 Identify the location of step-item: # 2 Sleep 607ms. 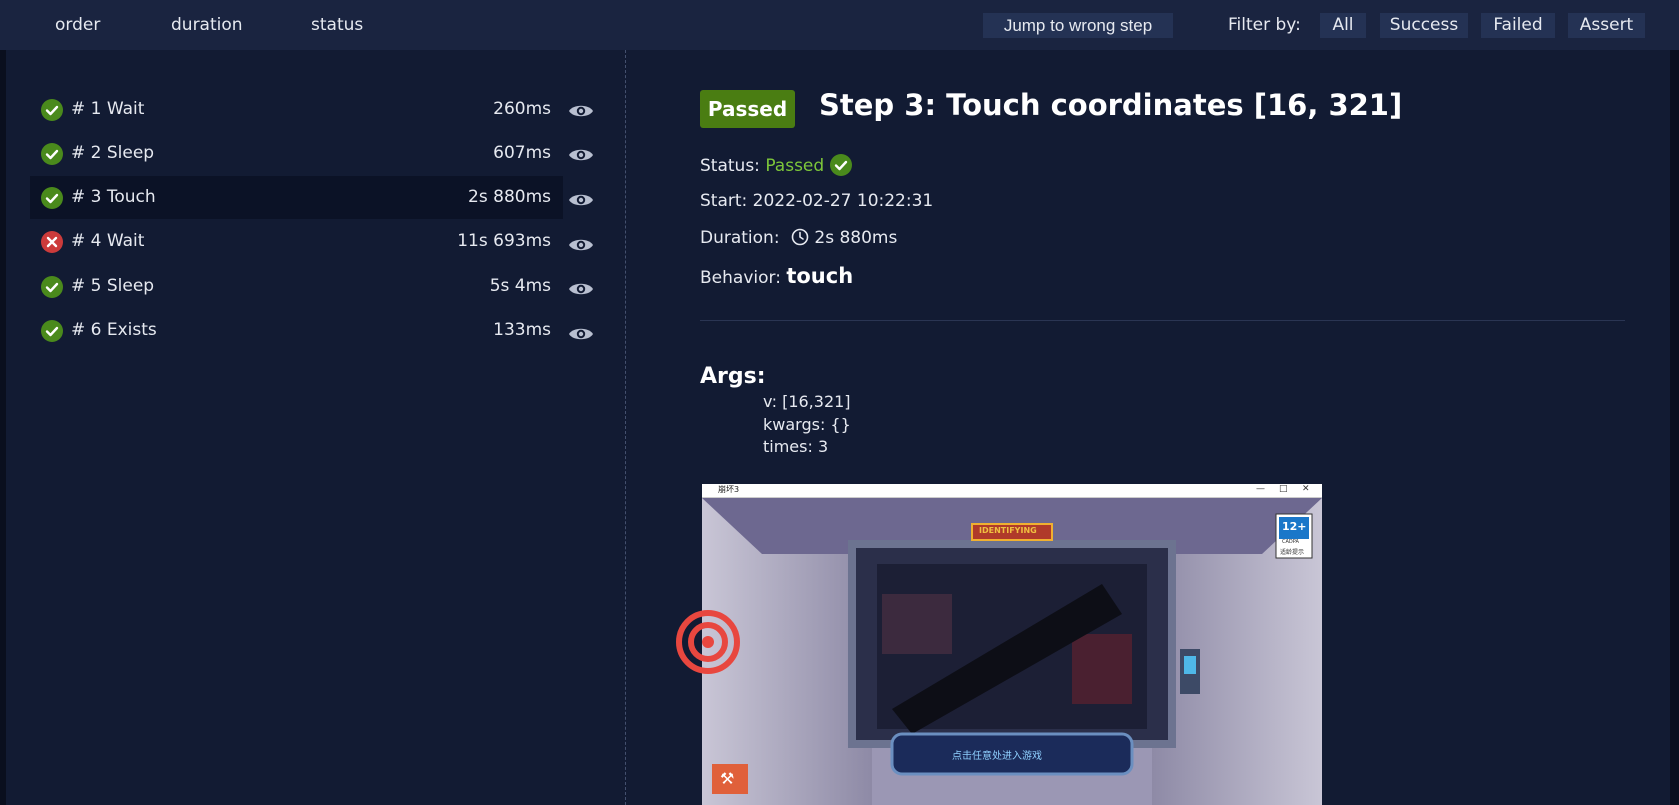
(296, 153).